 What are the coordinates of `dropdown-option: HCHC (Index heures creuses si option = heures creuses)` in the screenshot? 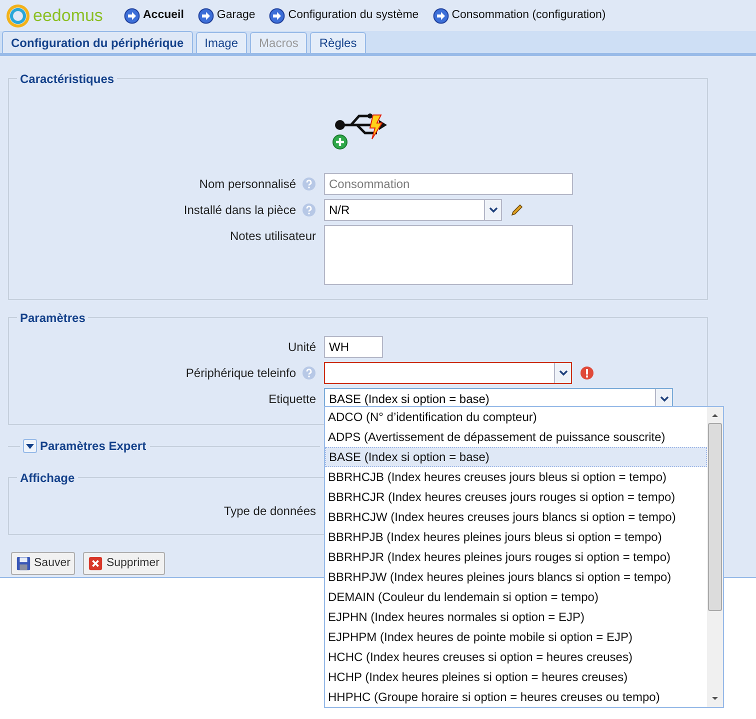 It's located at (516, 657).